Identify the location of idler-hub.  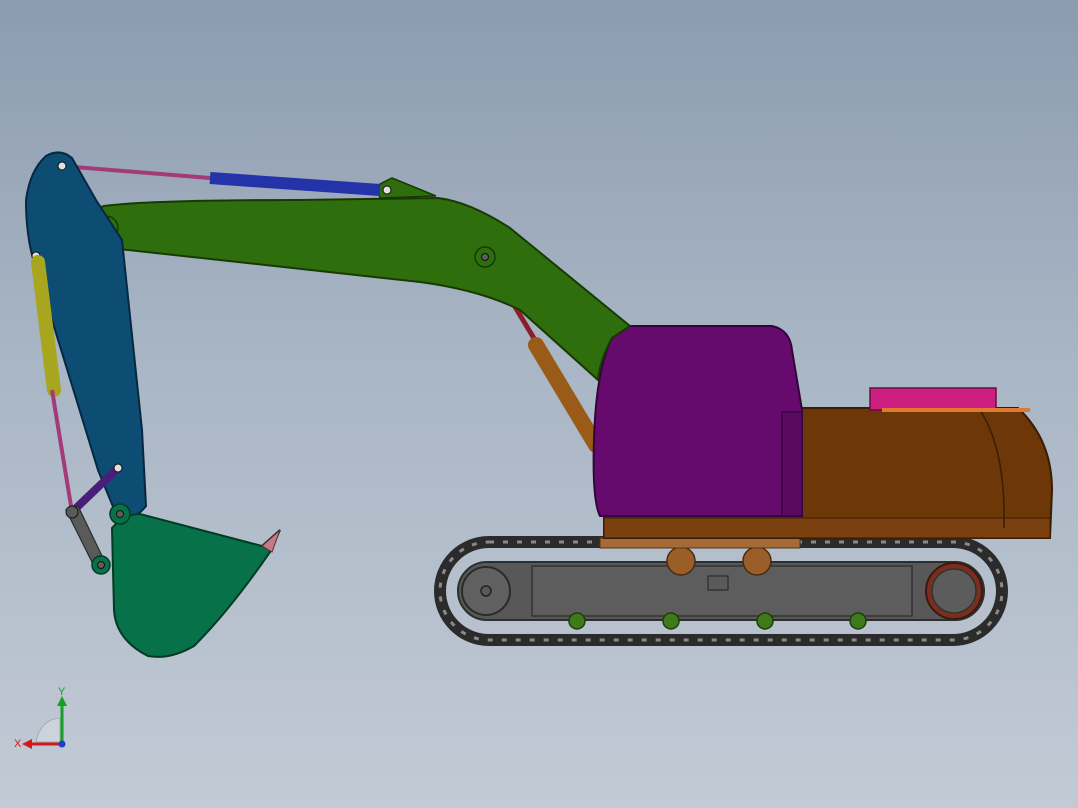
(486, 591).